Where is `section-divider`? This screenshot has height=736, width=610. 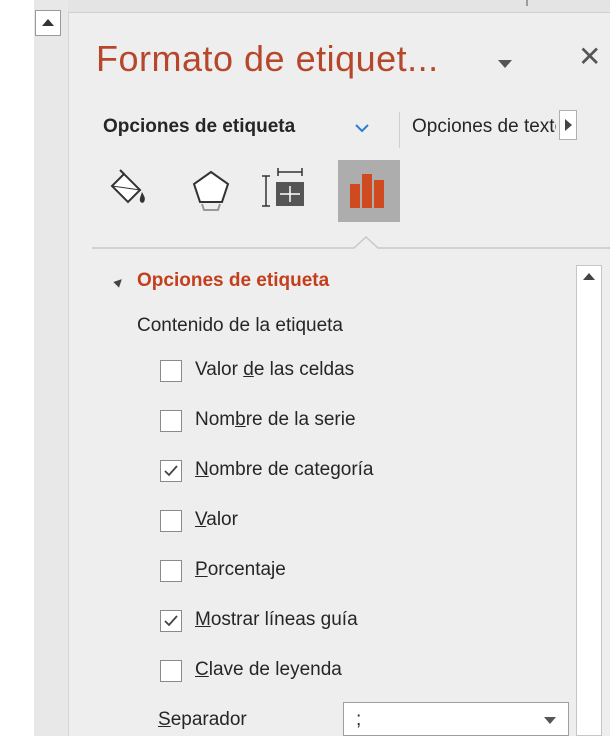 section-divider is located at coordinates (351, 242).